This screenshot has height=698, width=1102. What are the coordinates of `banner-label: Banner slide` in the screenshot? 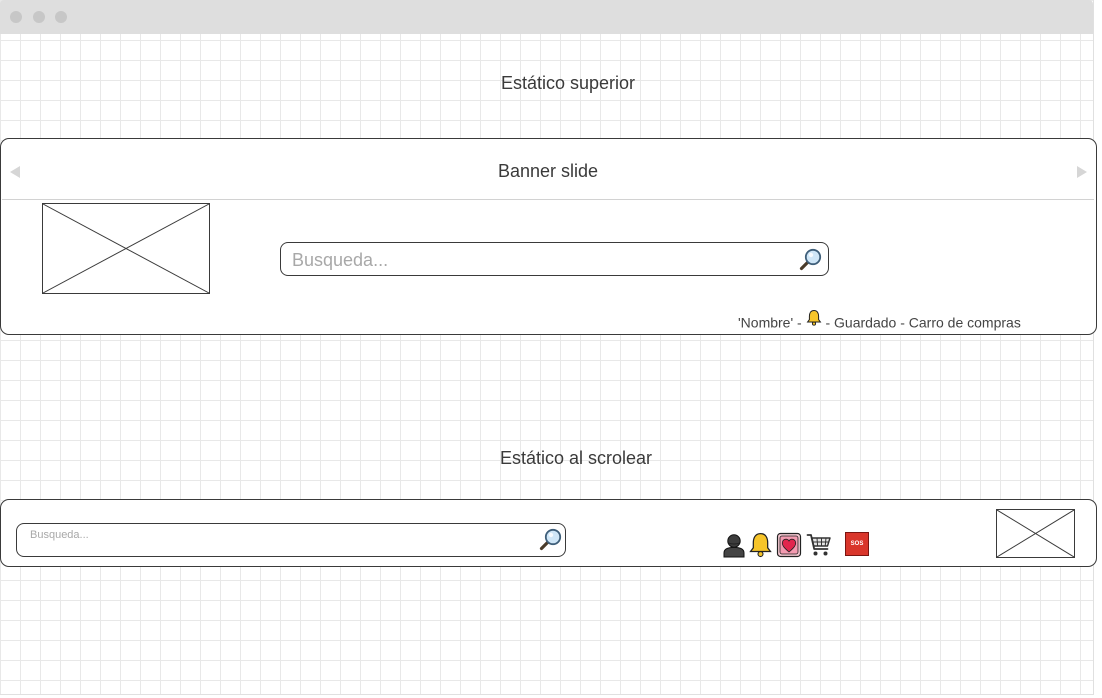 It's located at (548, 171).